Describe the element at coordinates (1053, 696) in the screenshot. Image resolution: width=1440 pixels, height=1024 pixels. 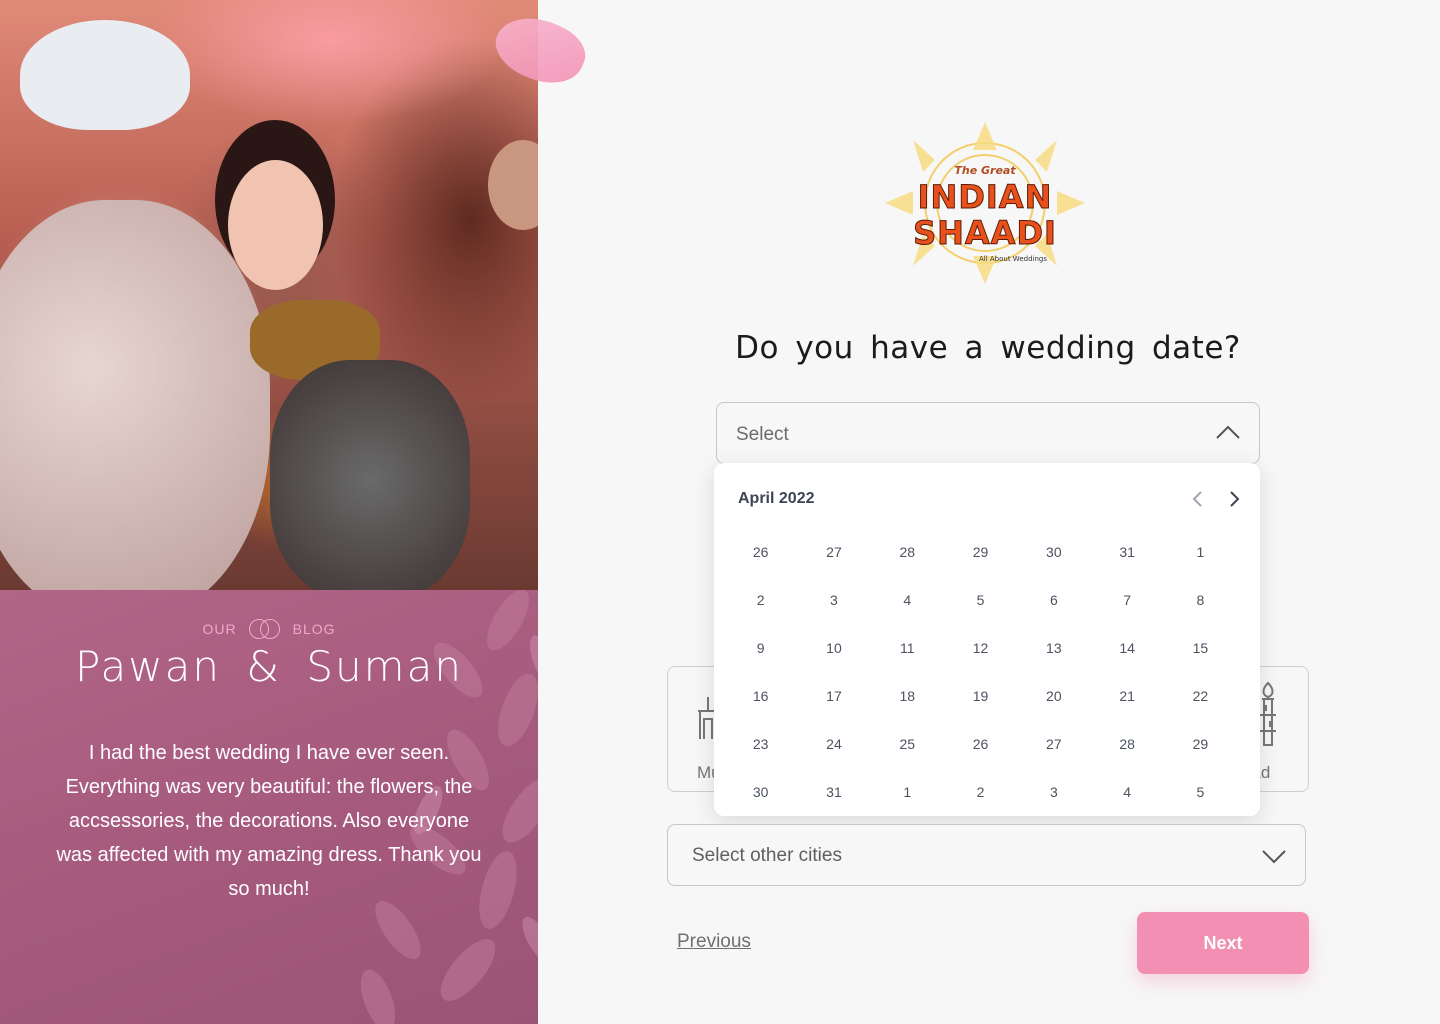
I see `calendar-day: 20` at that location.